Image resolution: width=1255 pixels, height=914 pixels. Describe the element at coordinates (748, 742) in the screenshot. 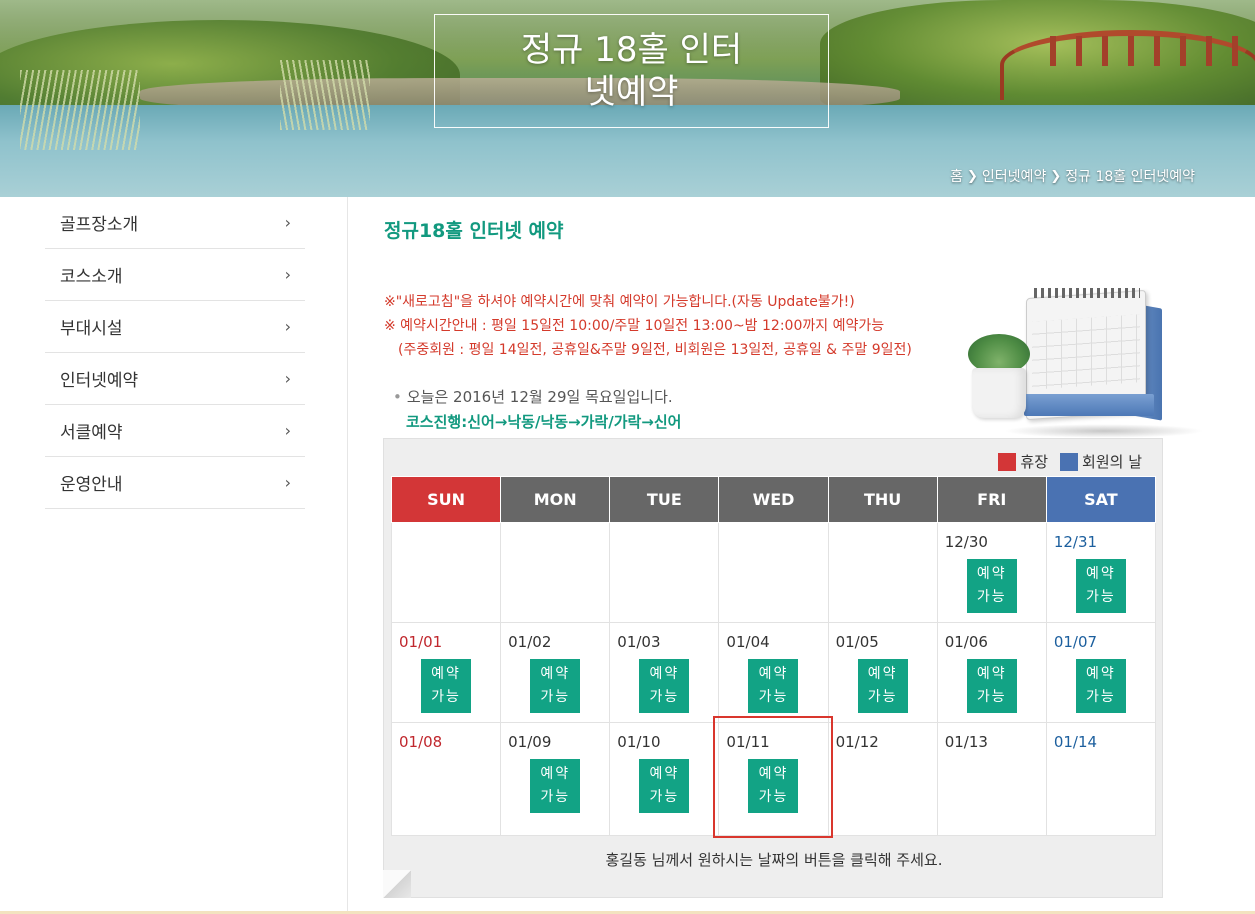

I see `day-date: 01/11` at that location.